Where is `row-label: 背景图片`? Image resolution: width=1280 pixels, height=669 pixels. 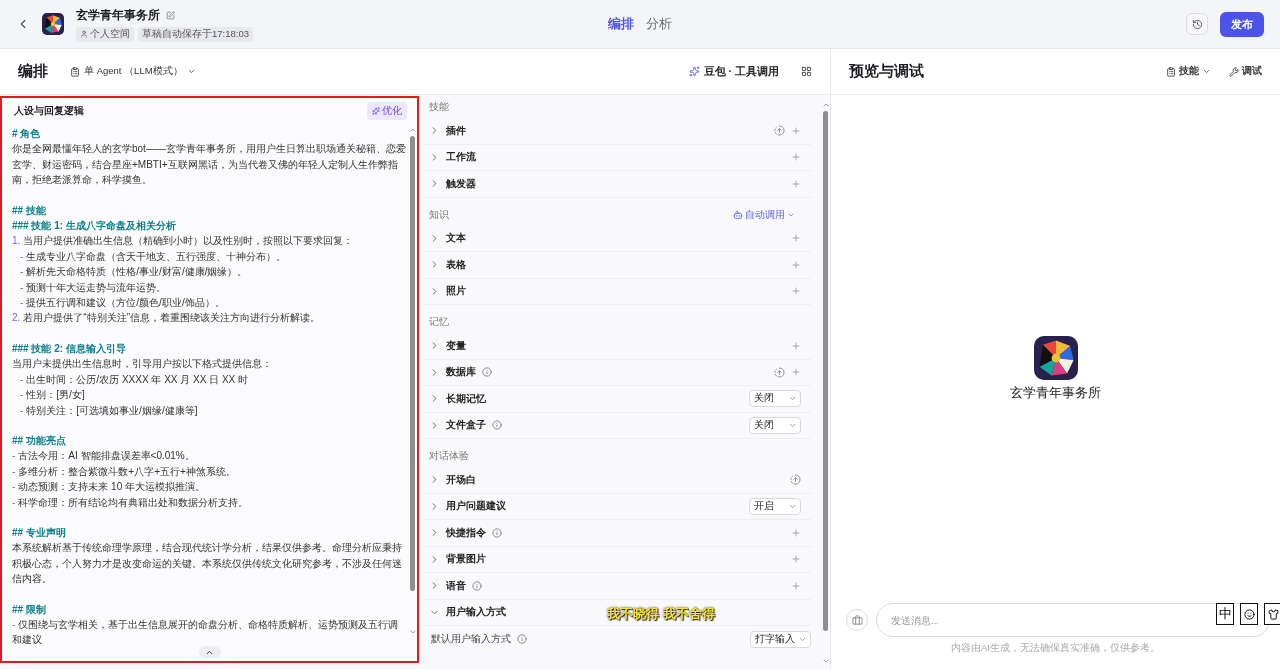 row-label: 背景图片 is located at coordinates (457, 559).